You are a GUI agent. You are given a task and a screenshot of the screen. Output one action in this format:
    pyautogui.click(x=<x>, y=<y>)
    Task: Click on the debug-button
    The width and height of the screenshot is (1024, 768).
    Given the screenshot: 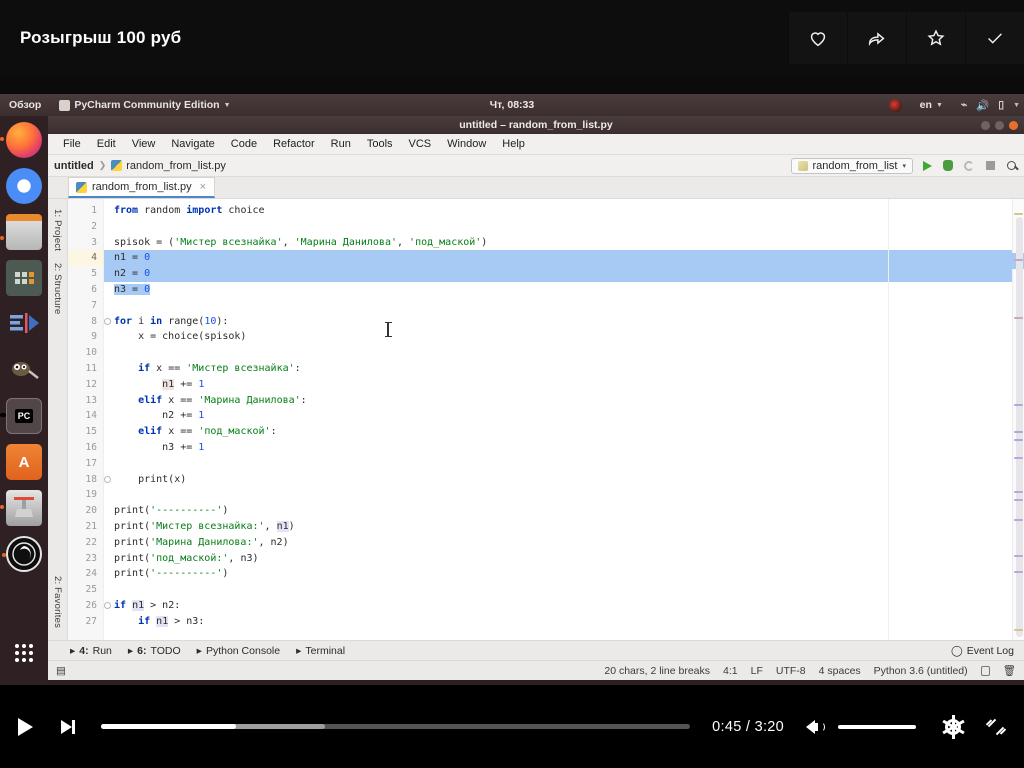 What is the action you would take?
    pyautogui.click(x=948, y=166)
    